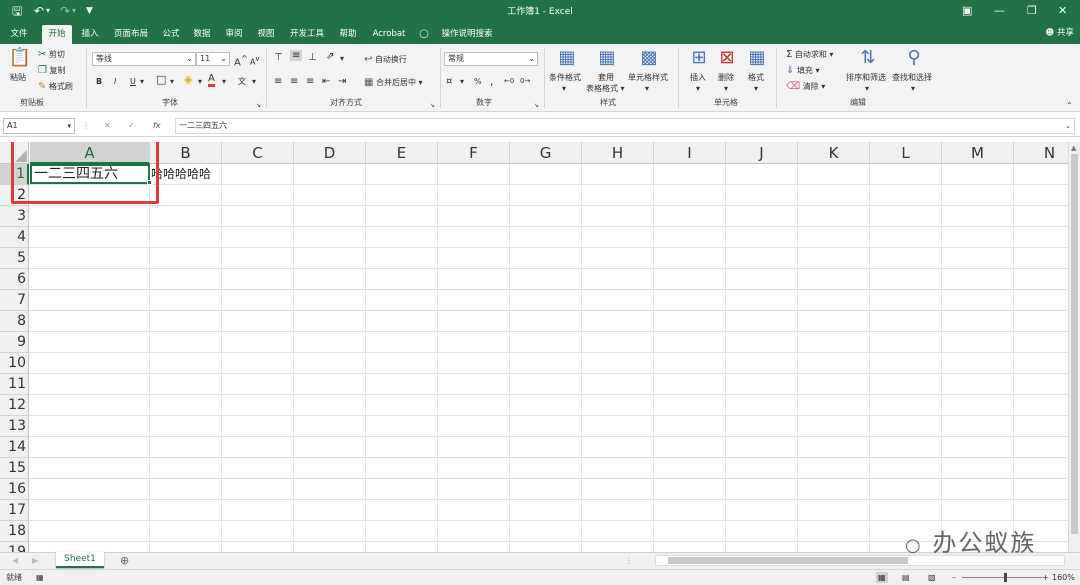 Image resolution: width=1080 pixels, height=585 pixels. Describe the element at coordinates (834, 153) in the screenshot. I see `column-header-k: K` at that location.